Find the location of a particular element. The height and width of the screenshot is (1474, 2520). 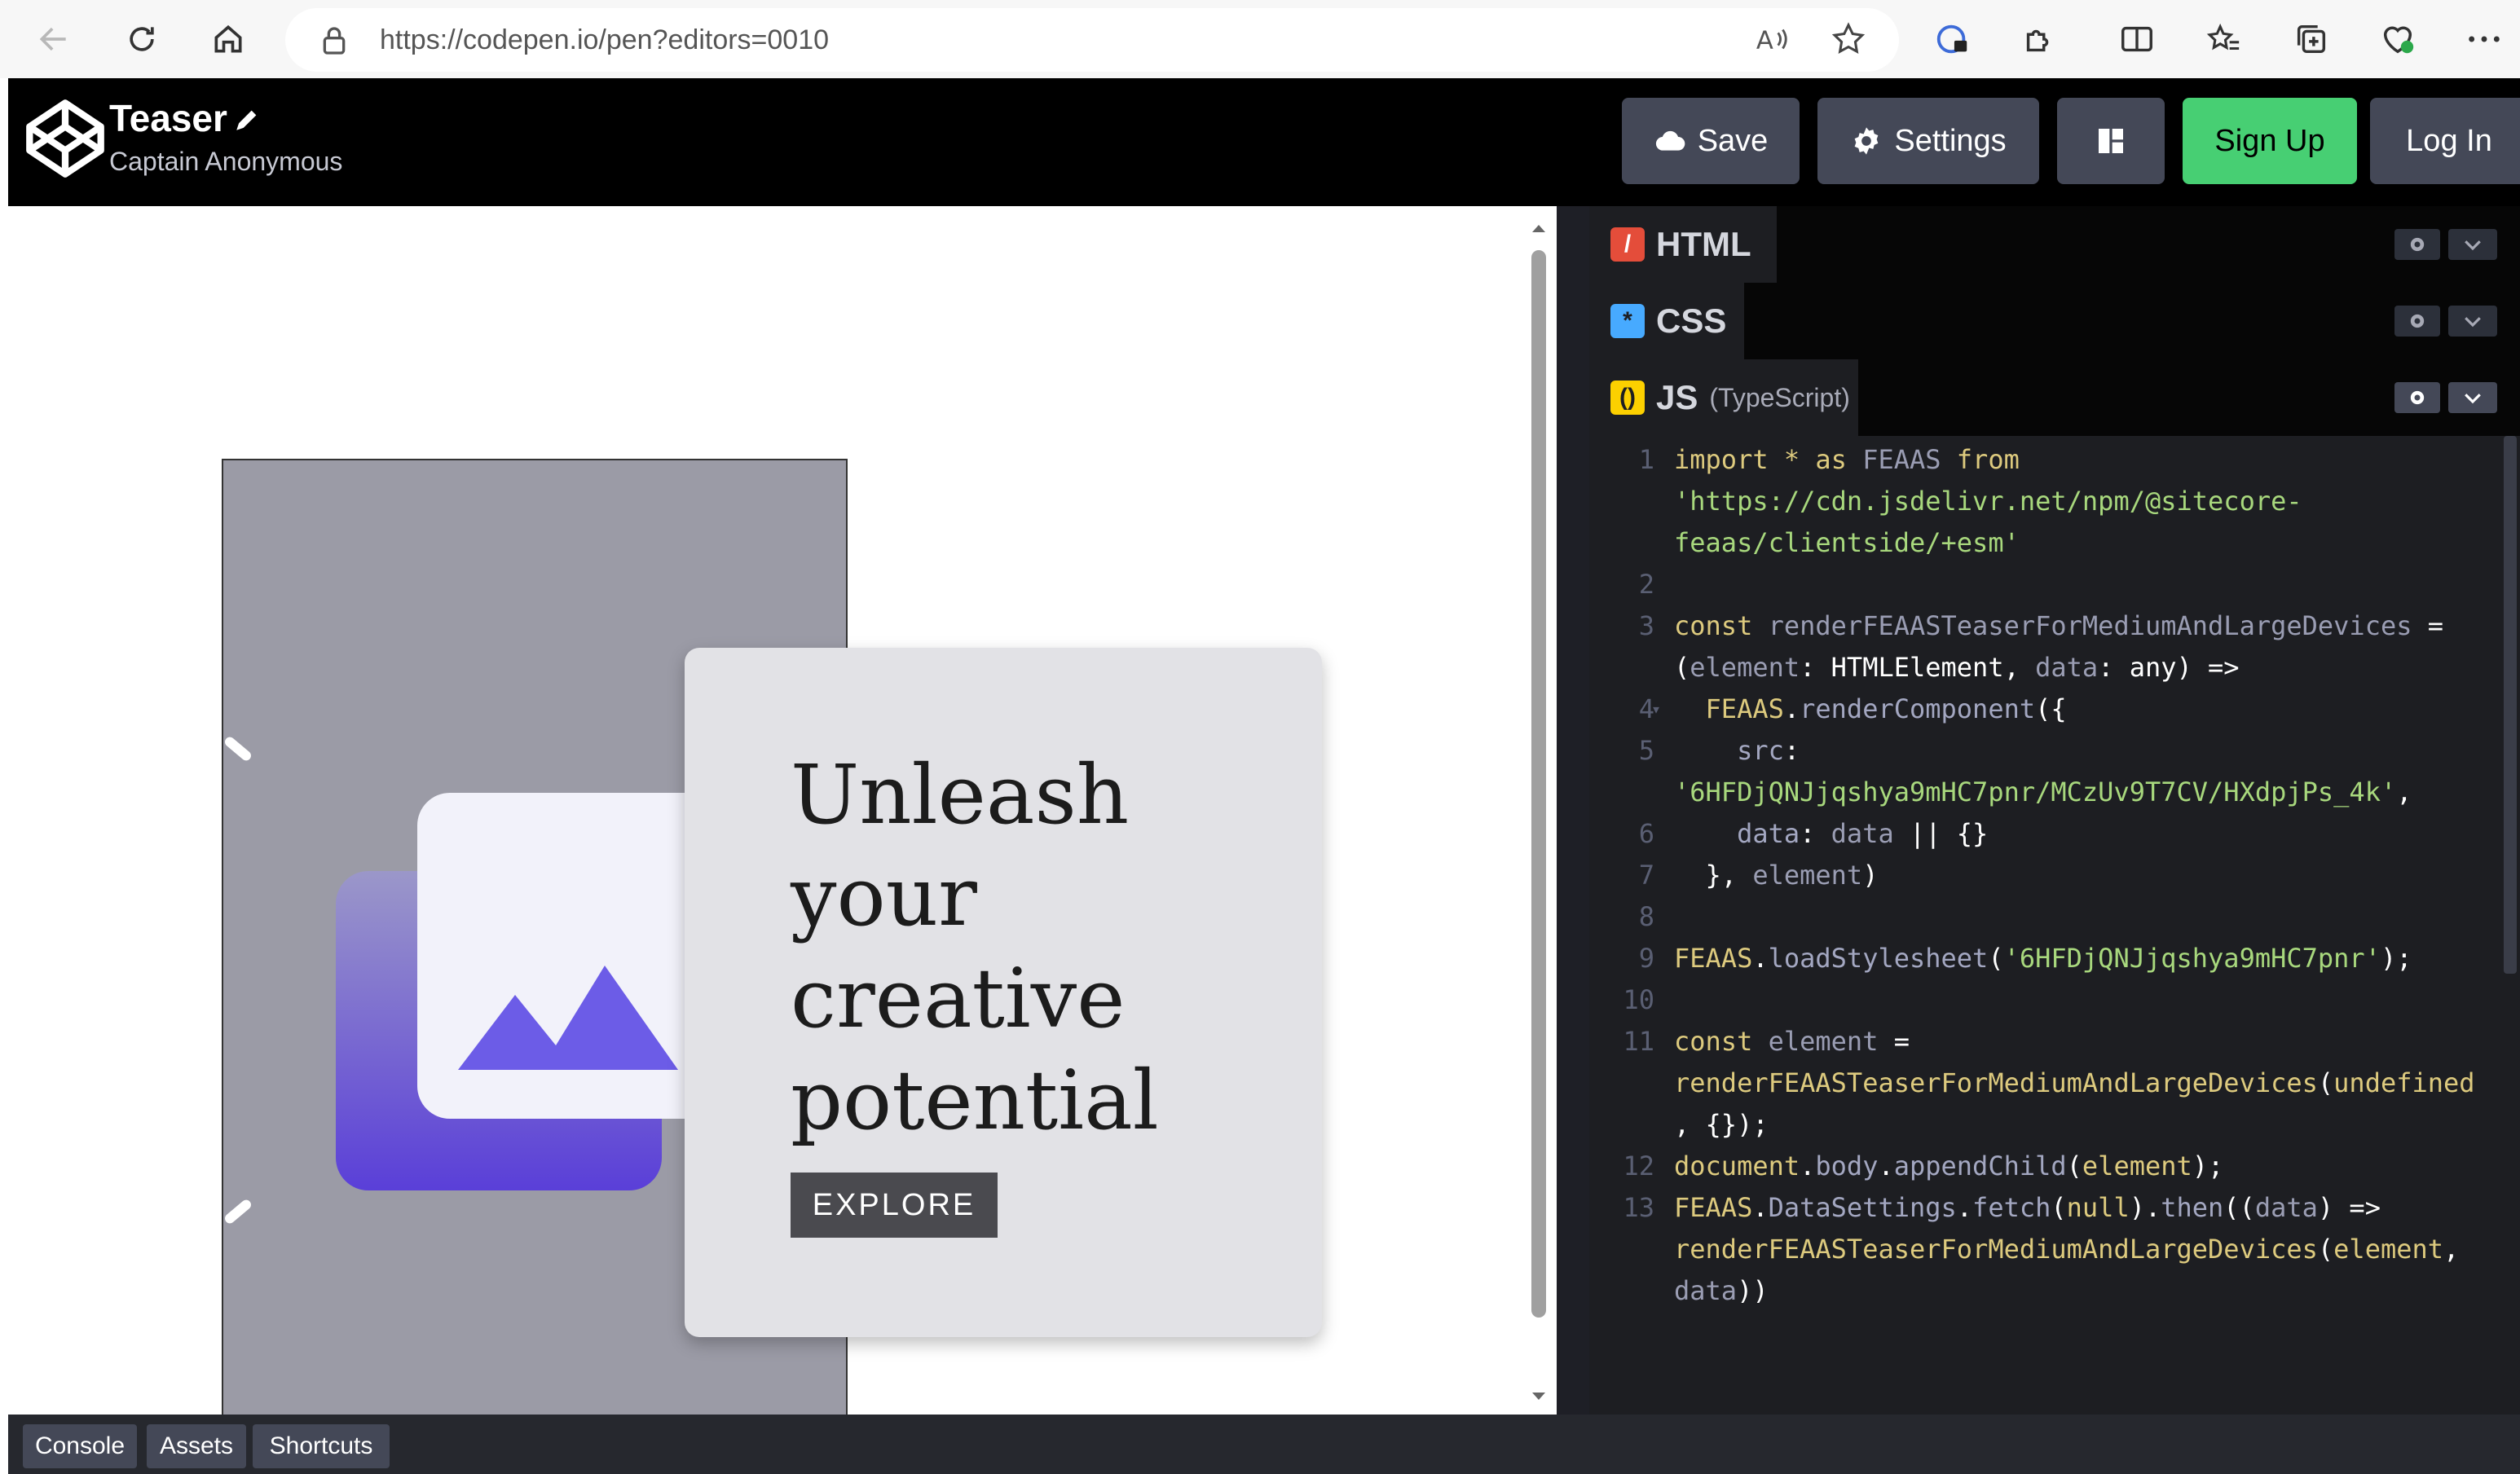

explore-button: EXPLORE is located at coordinates (895, 1205).